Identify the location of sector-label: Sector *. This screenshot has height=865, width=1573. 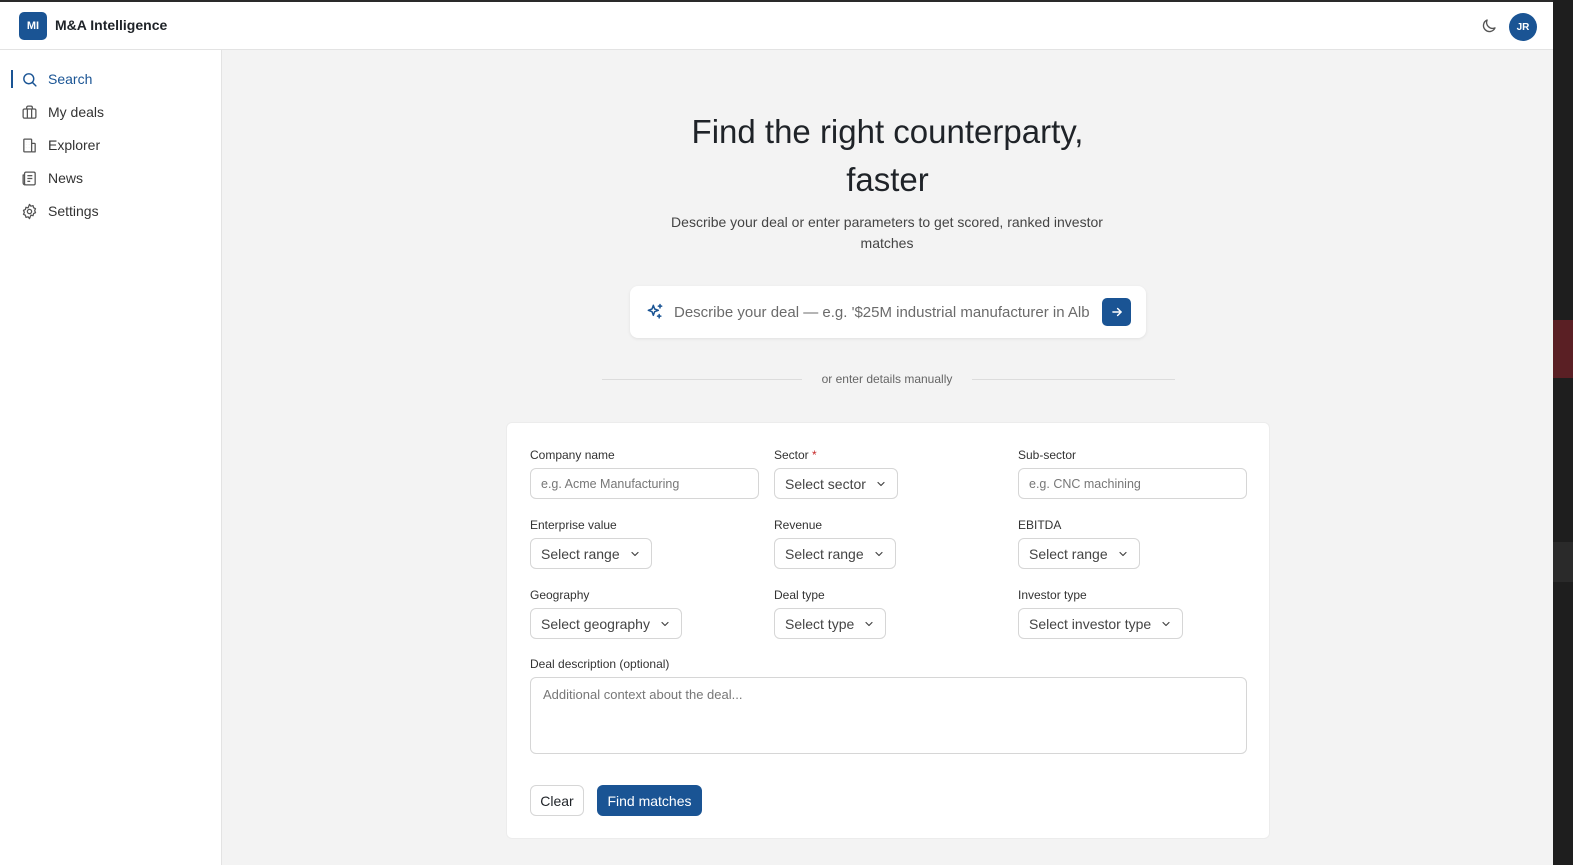
(795, 455).